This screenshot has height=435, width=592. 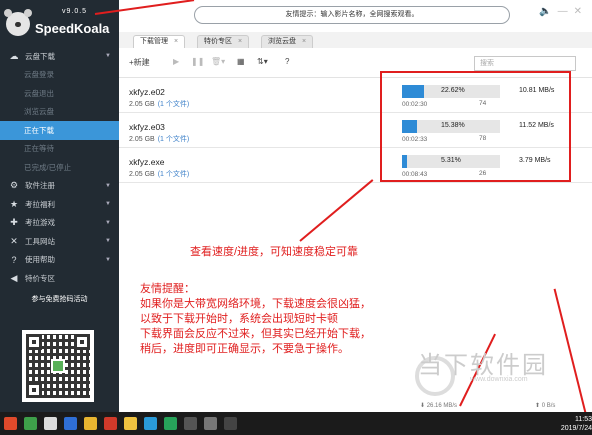 I want to click on sidebar-item-label: 使用帮助, so click(x=40, y=260).